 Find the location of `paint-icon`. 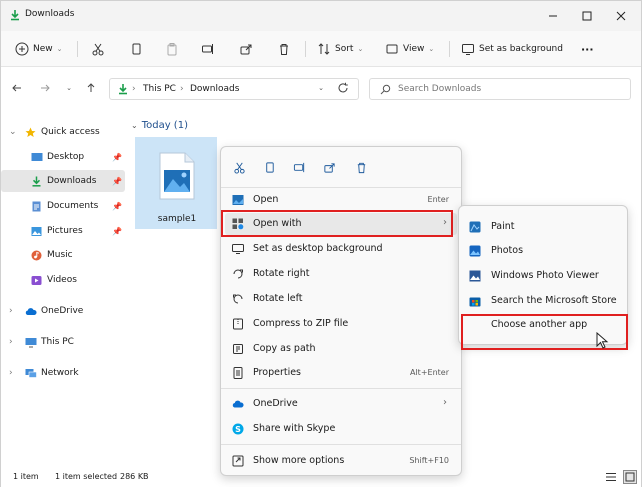

paint-icon is located at coordinates (475, 227).